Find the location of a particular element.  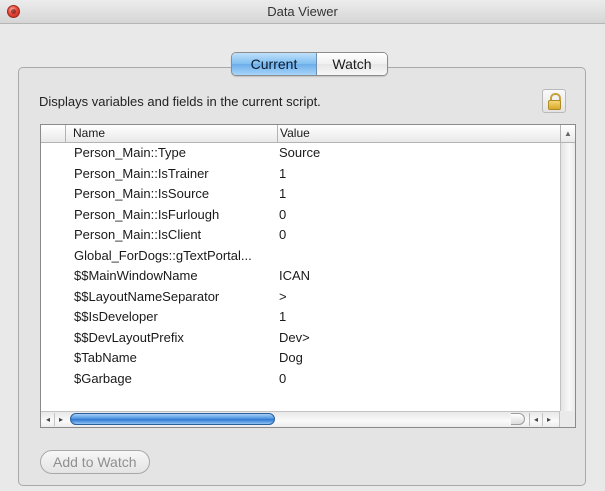

table-row: $$LayoutNameSeparator > is located at coordinates (300, 297).